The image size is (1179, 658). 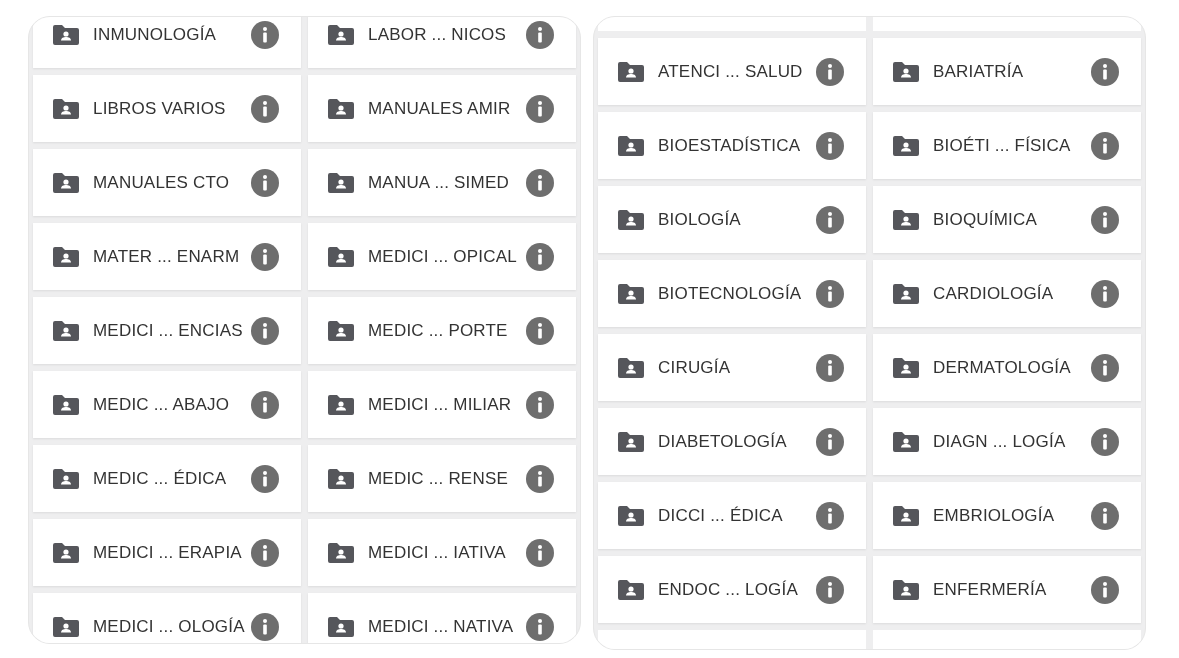 I want to click on folder-name: EMBRIOLOGÍA, so click(x=1012, y=515).